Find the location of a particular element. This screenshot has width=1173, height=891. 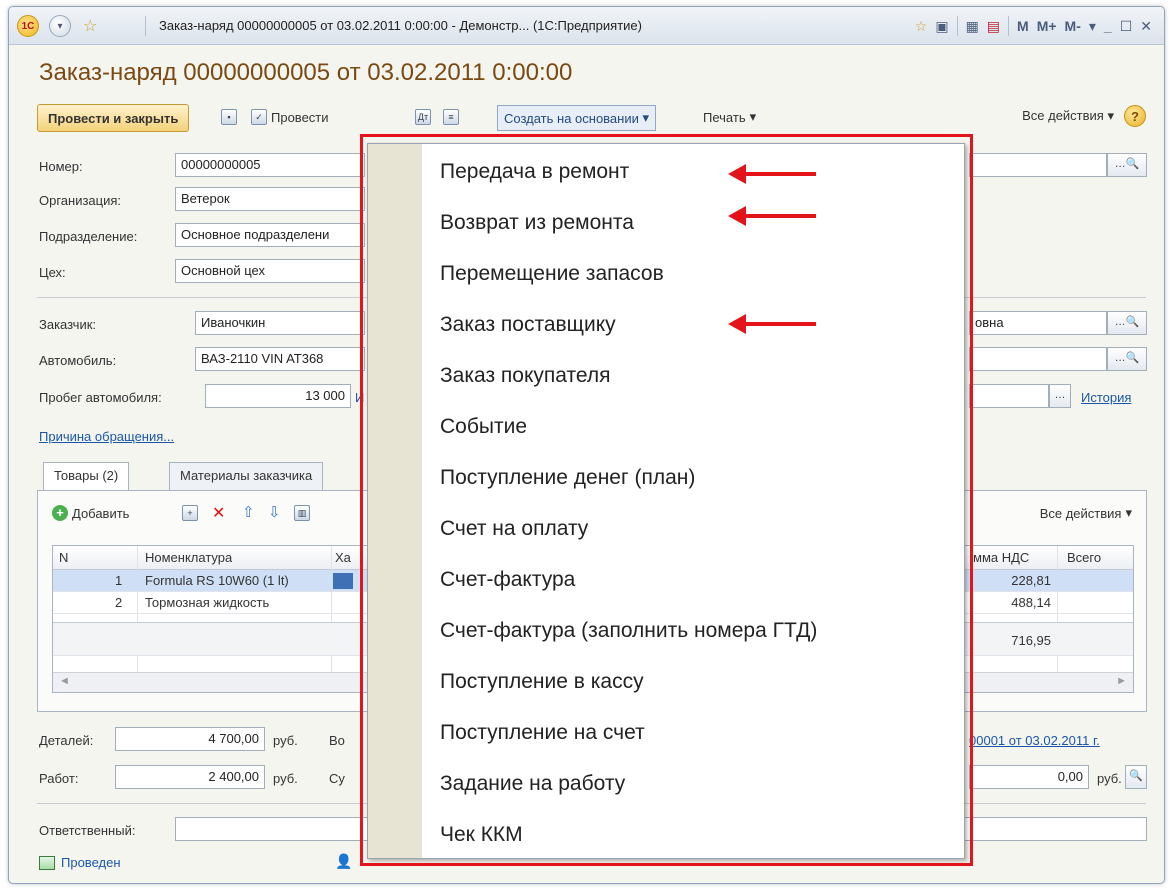

workshop-label: Цех: is located at coordinates (52, 272).